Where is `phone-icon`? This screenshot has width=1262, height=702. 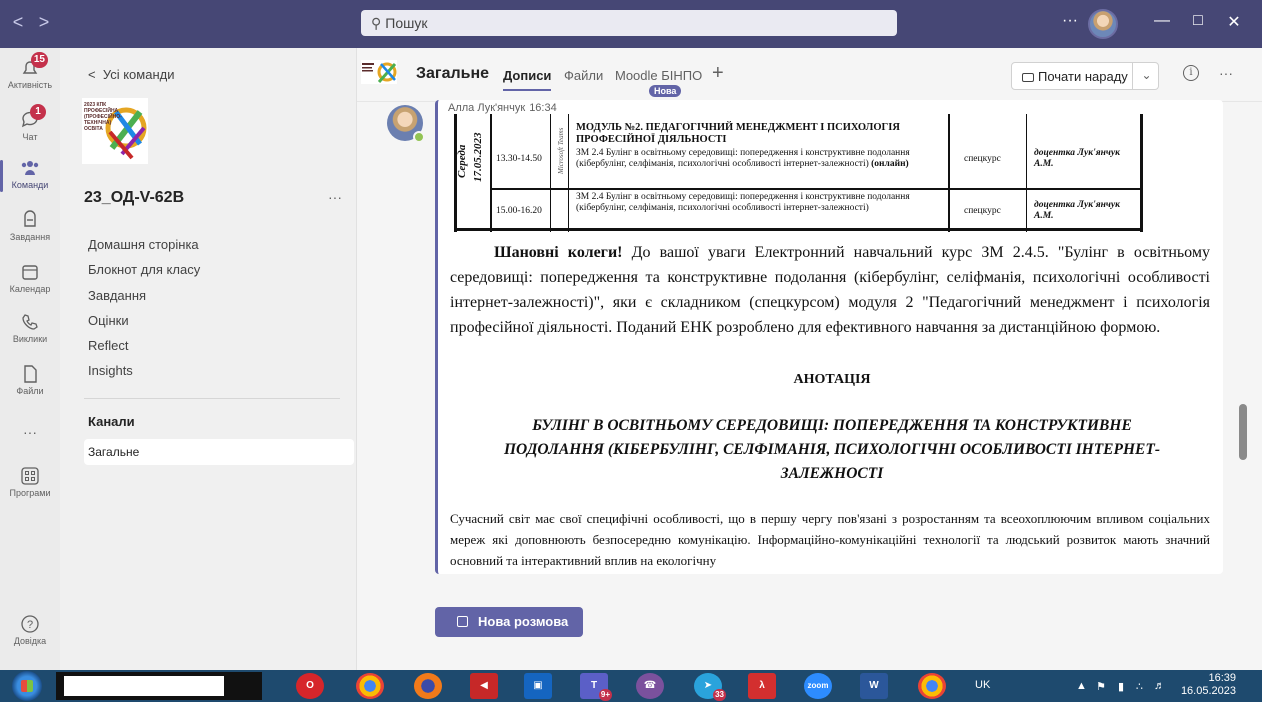
phone-icon is located at coordinates (30, 322).